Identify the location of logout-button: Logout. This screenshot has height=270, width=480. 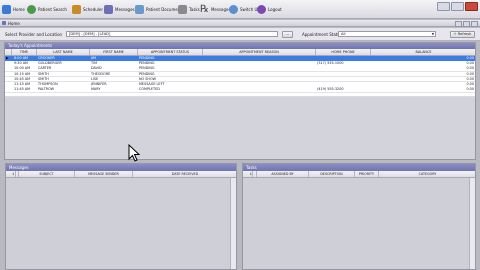
(269, 9).